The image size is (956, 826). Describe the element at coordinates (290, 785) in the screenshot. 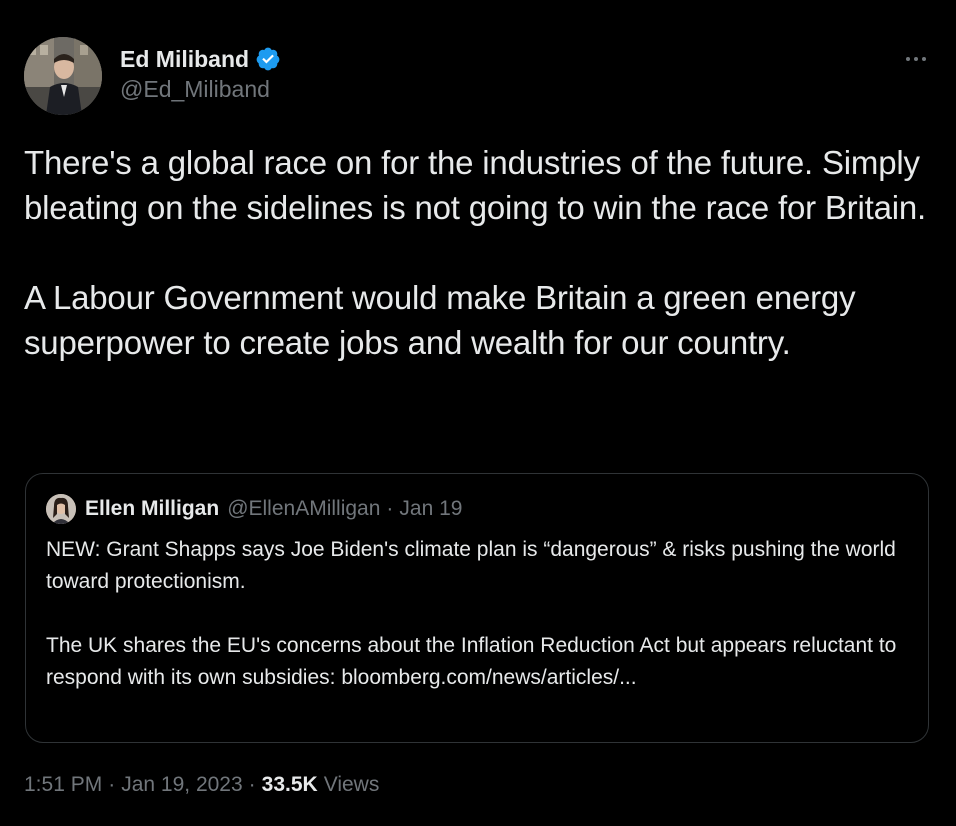

I see `views-count: 33.5K` at that location.